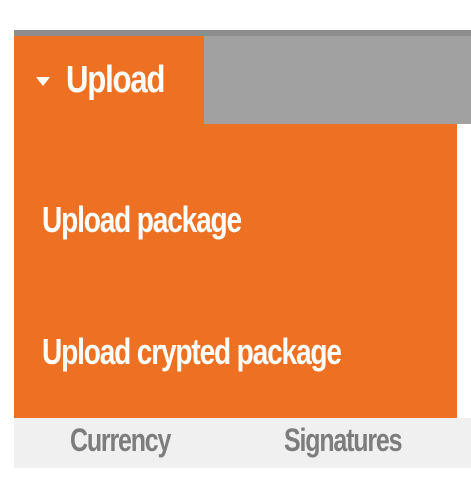 This screenshot has width=471, height=493. What do you see at coordinates (7, 249) in the screenshot?
I see `left-margin` at bounding box center [7, 249].